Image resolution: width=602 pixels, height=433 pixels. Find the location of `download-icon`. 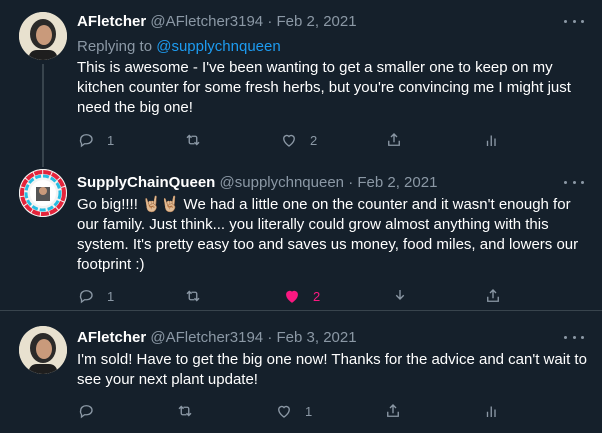

download-icon is located at coordinates (400, 295).